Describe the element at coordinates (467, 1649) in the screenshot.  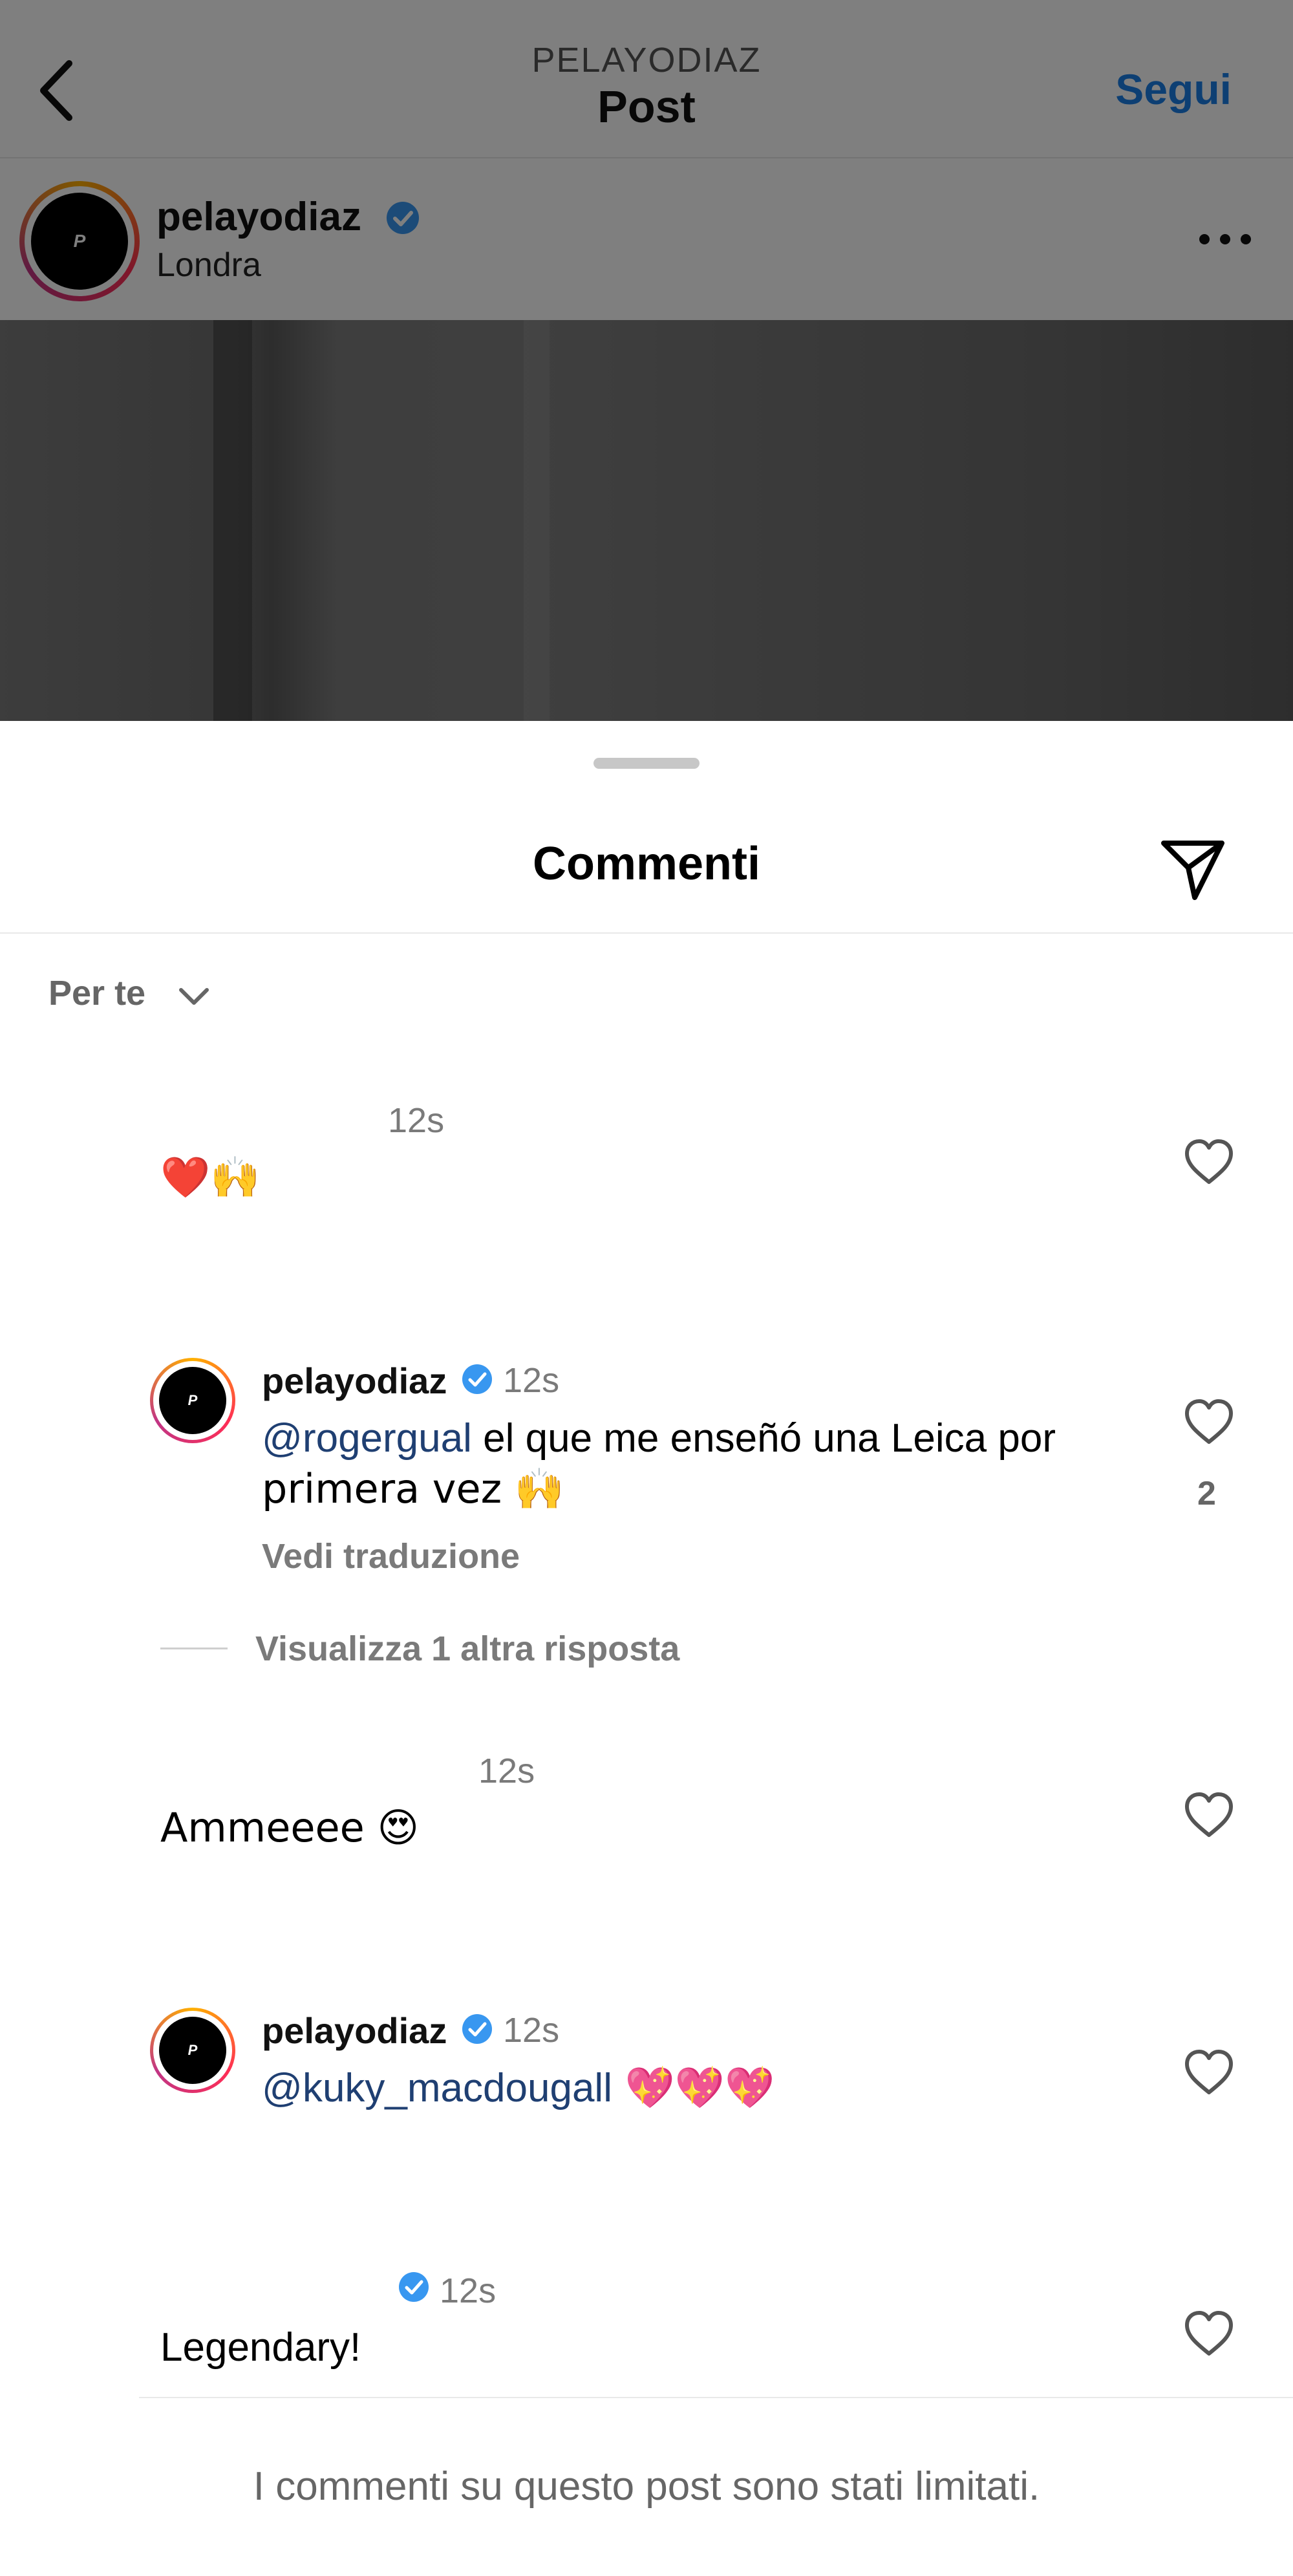
I see `view-replies-button: Visualizza 1 altra risposta` at that location.